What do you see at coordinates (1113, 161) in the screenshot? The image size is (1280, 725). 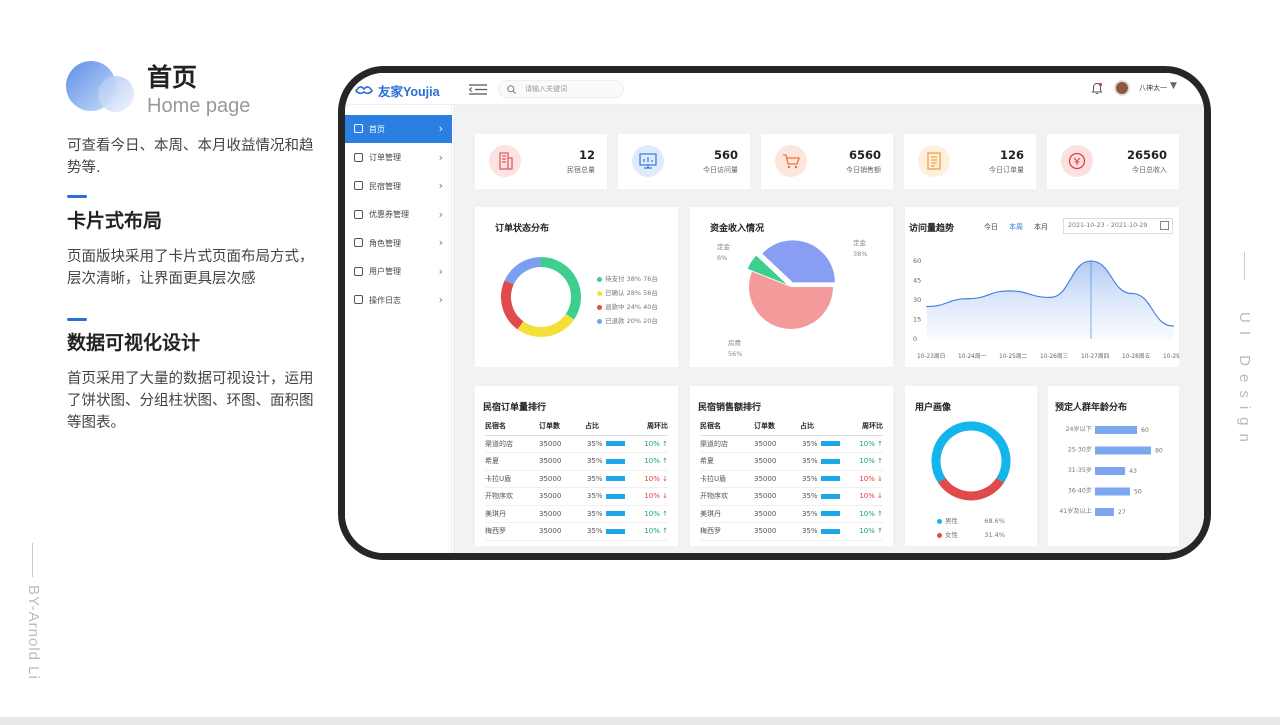 I see `stat-card-income: 26560 今日总收入` at bounding box center [1113, 161].